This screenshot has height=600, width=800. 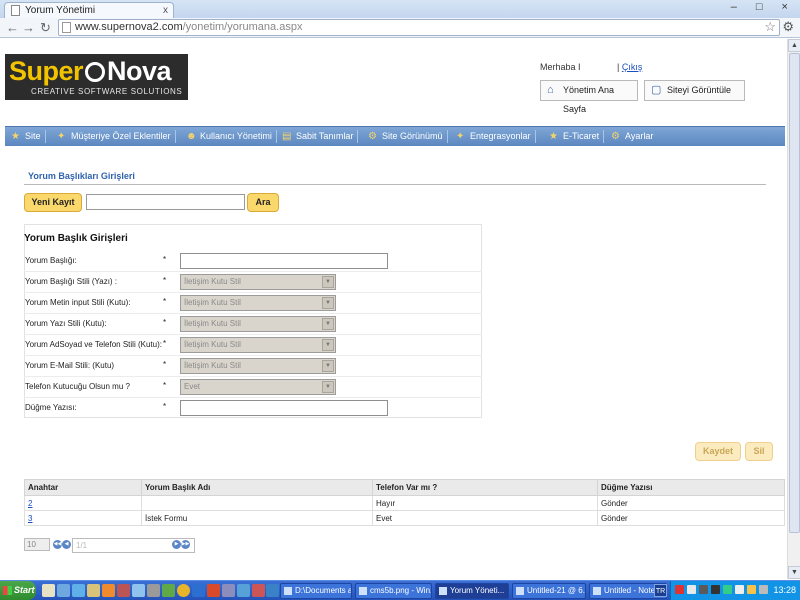 I want to click on phone-box-select: Evet ▼, so click(x=258, y=387).